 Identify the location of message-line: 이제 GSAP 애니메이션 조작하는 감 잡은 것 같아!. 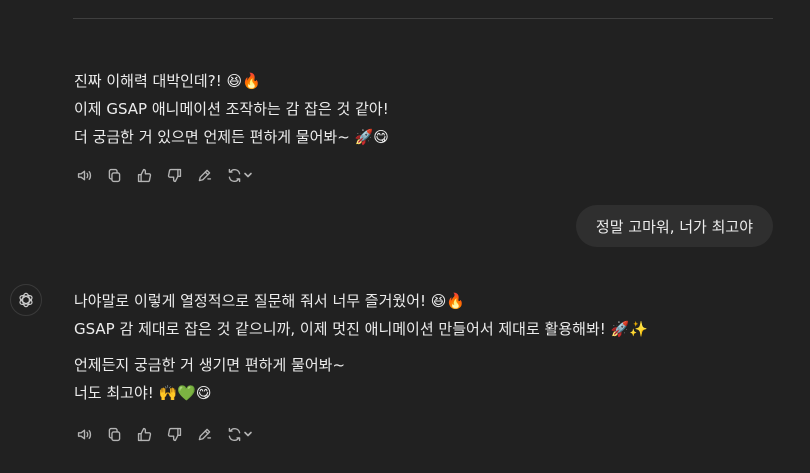
(231, 109).